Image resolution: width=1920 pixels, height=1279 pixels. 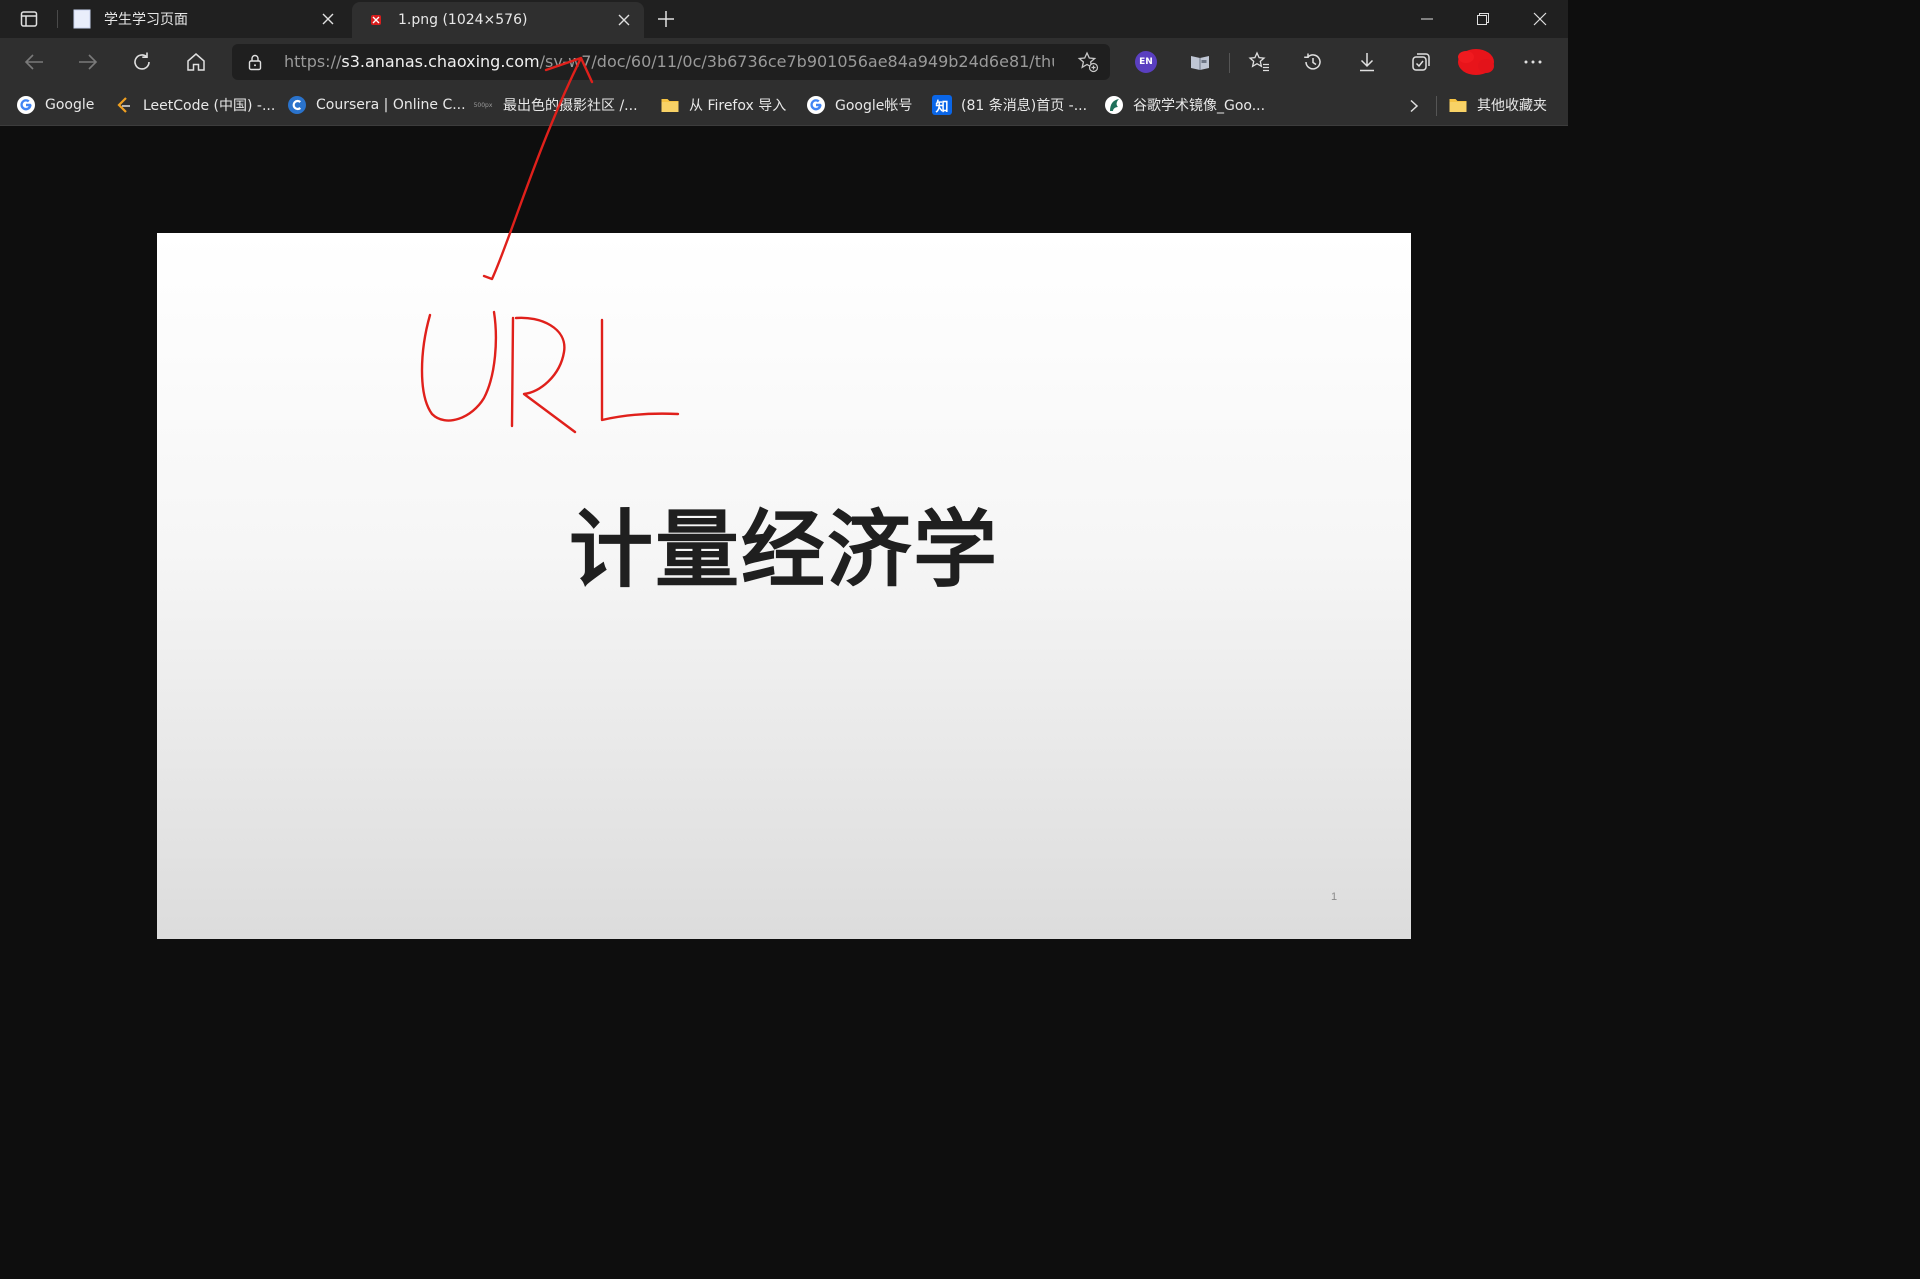 I want to click on reload-button, so click(x=142, y=62).